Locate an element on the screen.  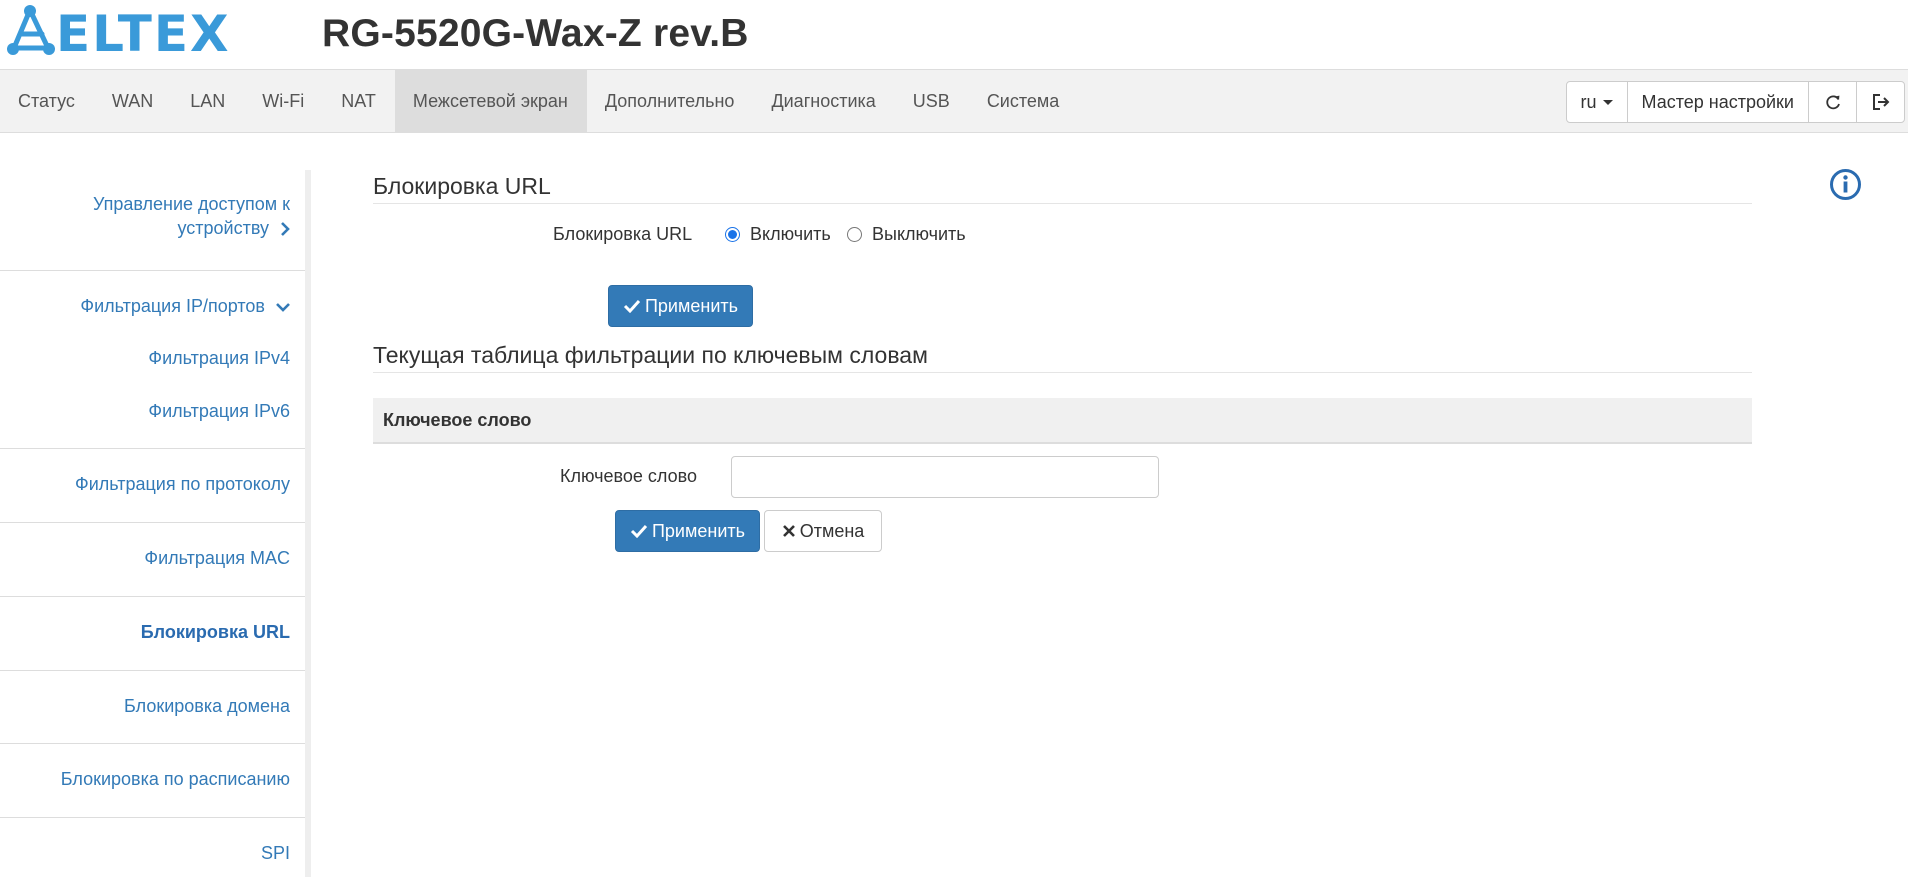
tab-7: Диагностика is located at coordinates (823, 101).